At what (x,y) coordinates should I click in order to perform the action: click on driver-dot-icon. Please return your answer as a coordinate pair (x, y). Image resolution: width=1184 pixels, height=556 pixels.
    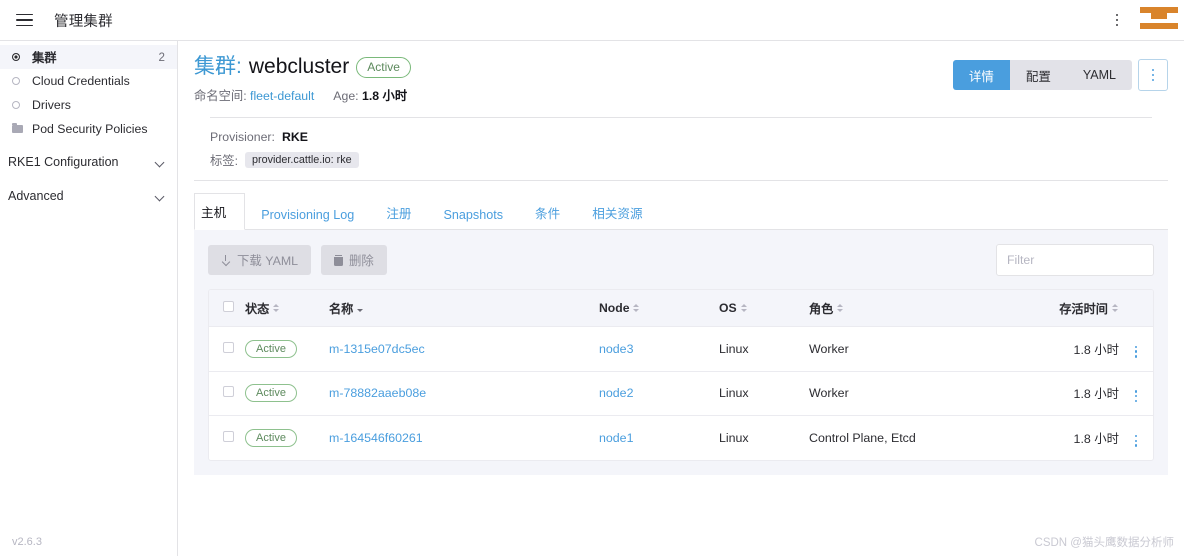
    Looking at the image, I should click on (19, 105).